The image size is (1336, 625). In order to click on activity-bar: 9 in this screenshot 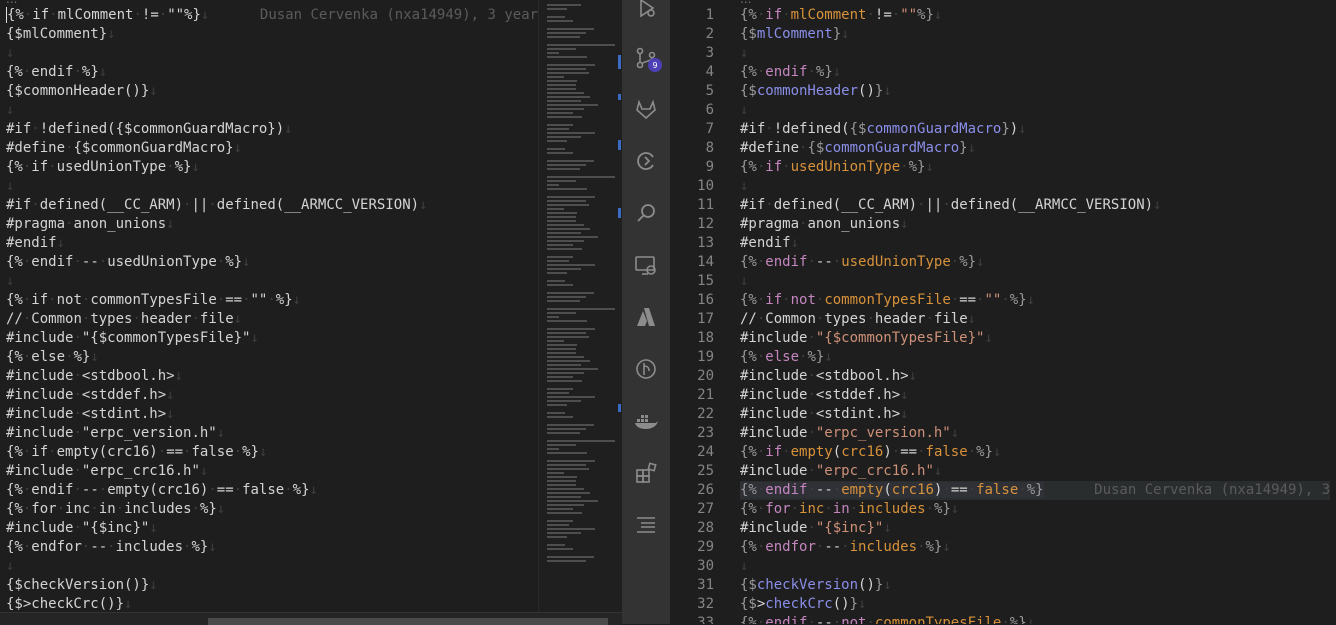, I will do `click(646, 312)`.